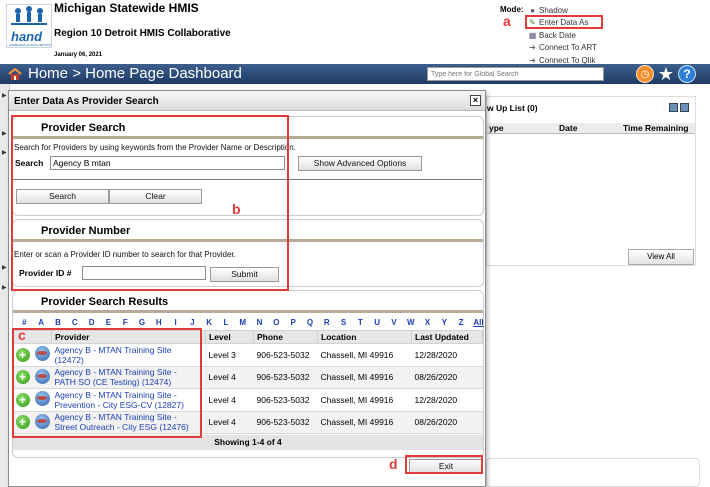 This screenshot has width=710, height=487. Describe the element at coordinates (360, 323) in the screenshot. I see `alpha-link: T` at that location.